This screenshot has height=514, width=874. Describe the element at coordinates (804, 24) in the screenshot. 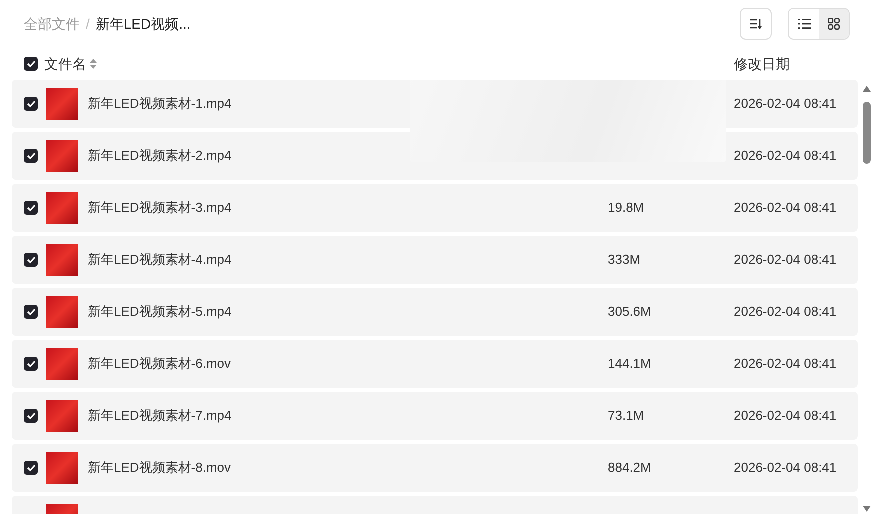

I see `list-icon` at that location.